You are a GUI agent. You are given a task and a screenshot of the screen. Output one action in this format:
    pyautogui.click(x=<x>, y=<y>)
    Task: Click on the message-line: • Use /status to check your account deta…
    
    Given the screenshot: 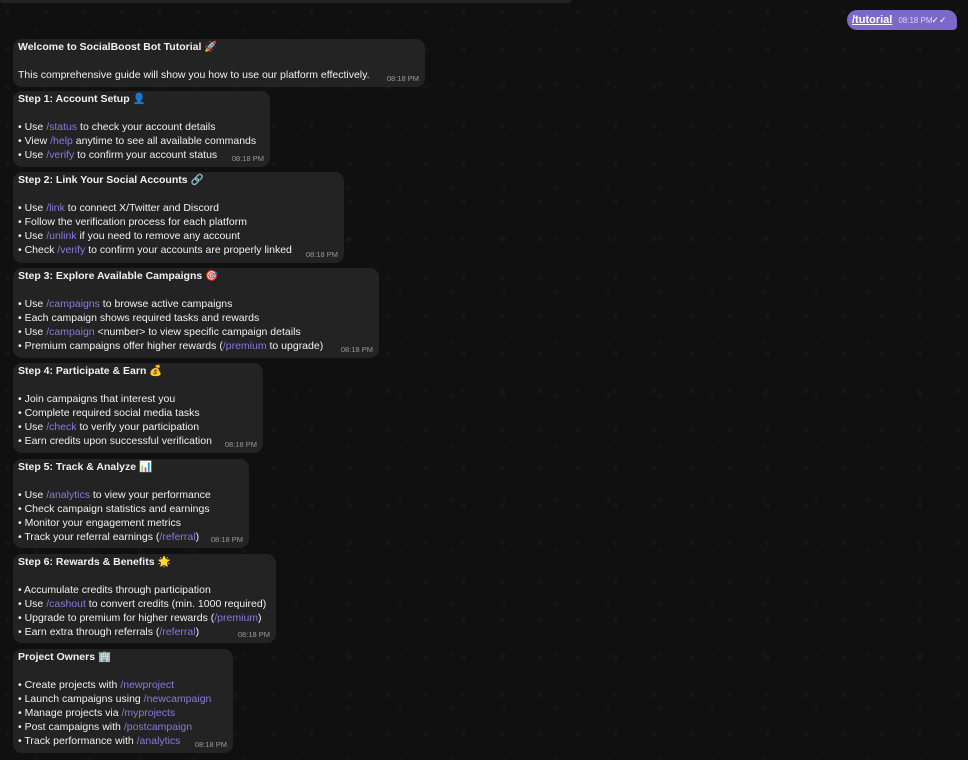 What is the action you would take?
    pyautogui.click(x=141, y=127)
    